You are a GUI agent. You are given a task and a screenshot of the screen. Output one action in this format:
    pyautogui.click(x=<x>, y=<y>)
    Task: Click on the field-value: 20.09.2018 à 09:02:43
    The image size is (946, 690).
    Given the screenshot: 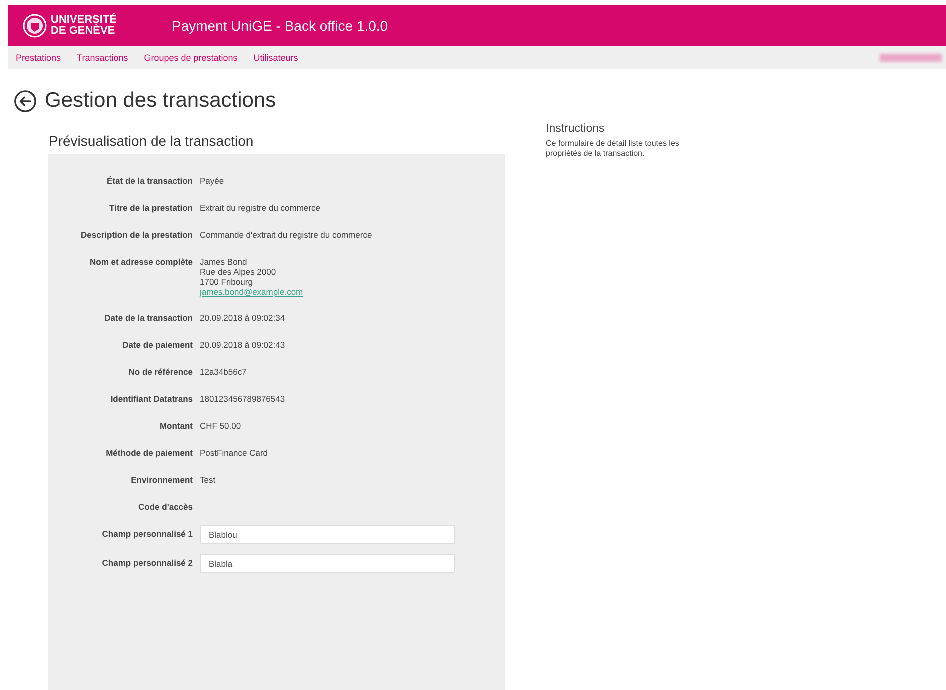 What is the action you would take?
    pyautogui.click(x=243, y=345)
    